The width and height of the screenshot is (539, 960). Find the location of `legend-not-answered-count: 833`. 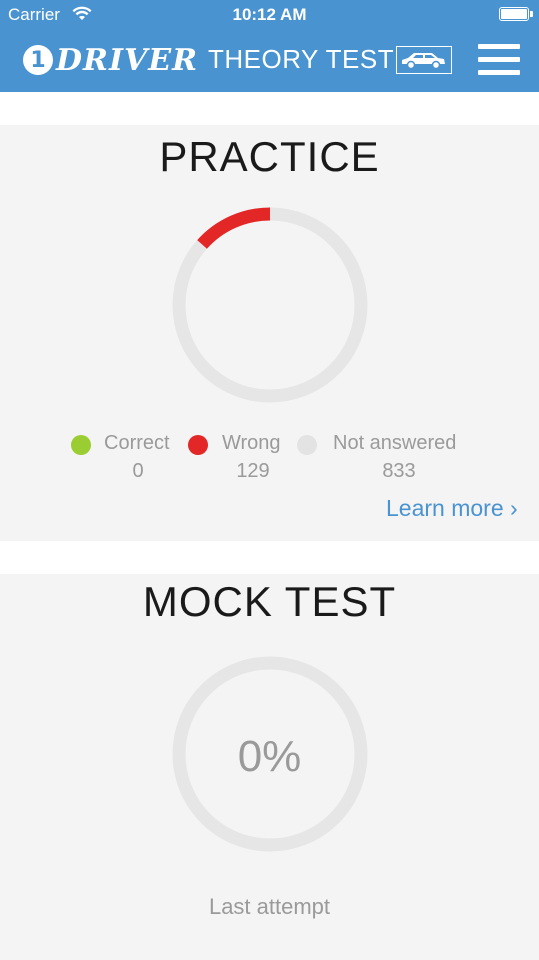

legend-not-answered-count: 833 is located at coordinates (399, 471).